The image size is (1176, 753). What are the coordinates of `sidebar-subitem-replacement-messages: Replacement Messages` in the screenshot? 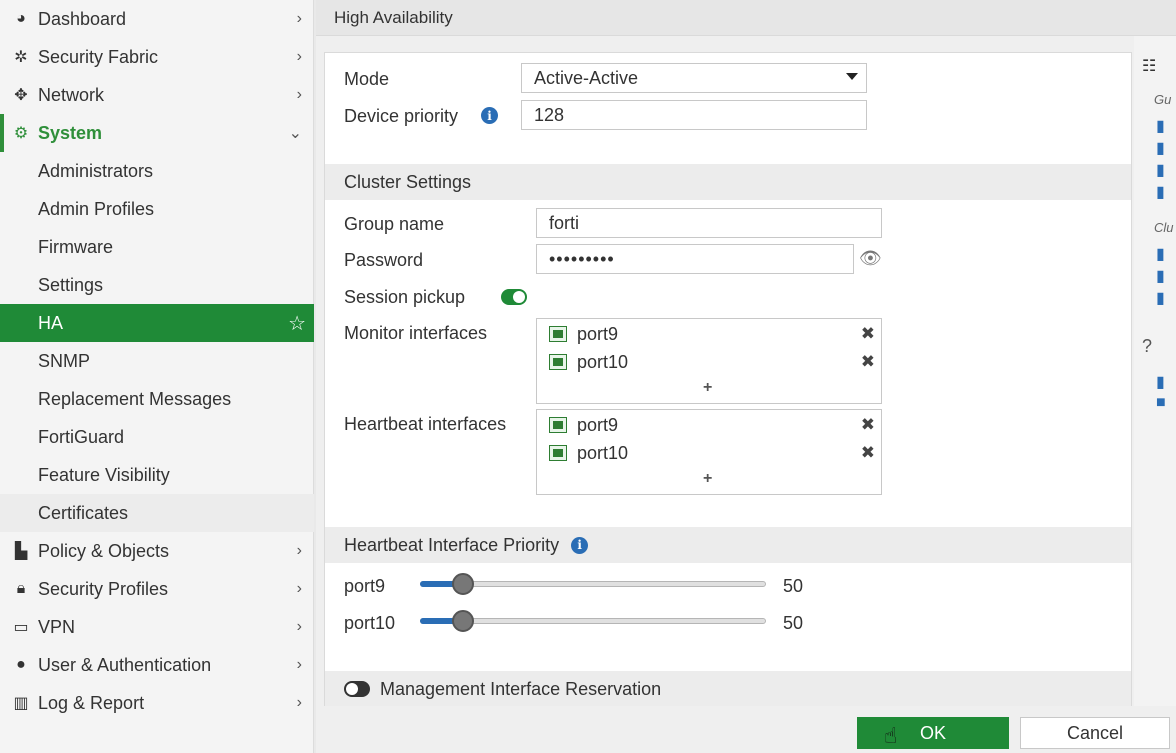 It's located at (157, 399).